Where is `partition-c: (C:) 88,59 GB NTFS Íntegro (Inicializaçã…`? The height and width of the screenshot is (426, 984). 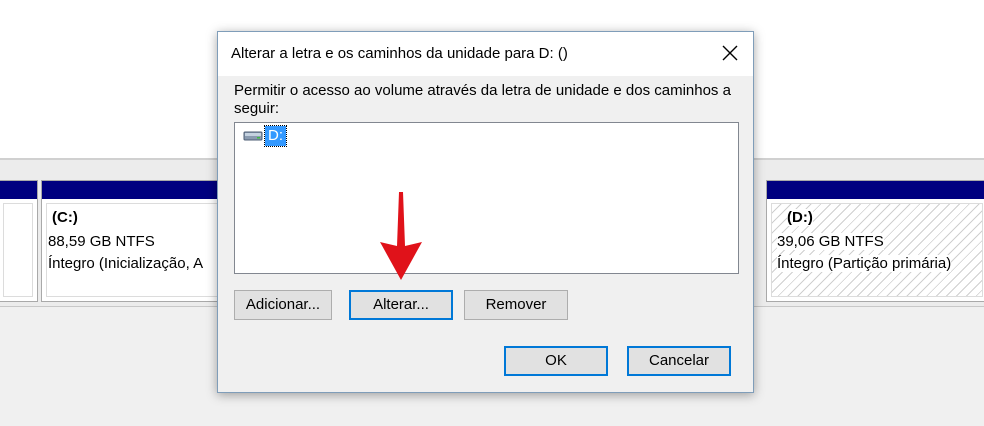 partition-c: (C:) 88,59 GB NTFS Íntegro (Inicializaçã… is located at coordinates (141, 241).